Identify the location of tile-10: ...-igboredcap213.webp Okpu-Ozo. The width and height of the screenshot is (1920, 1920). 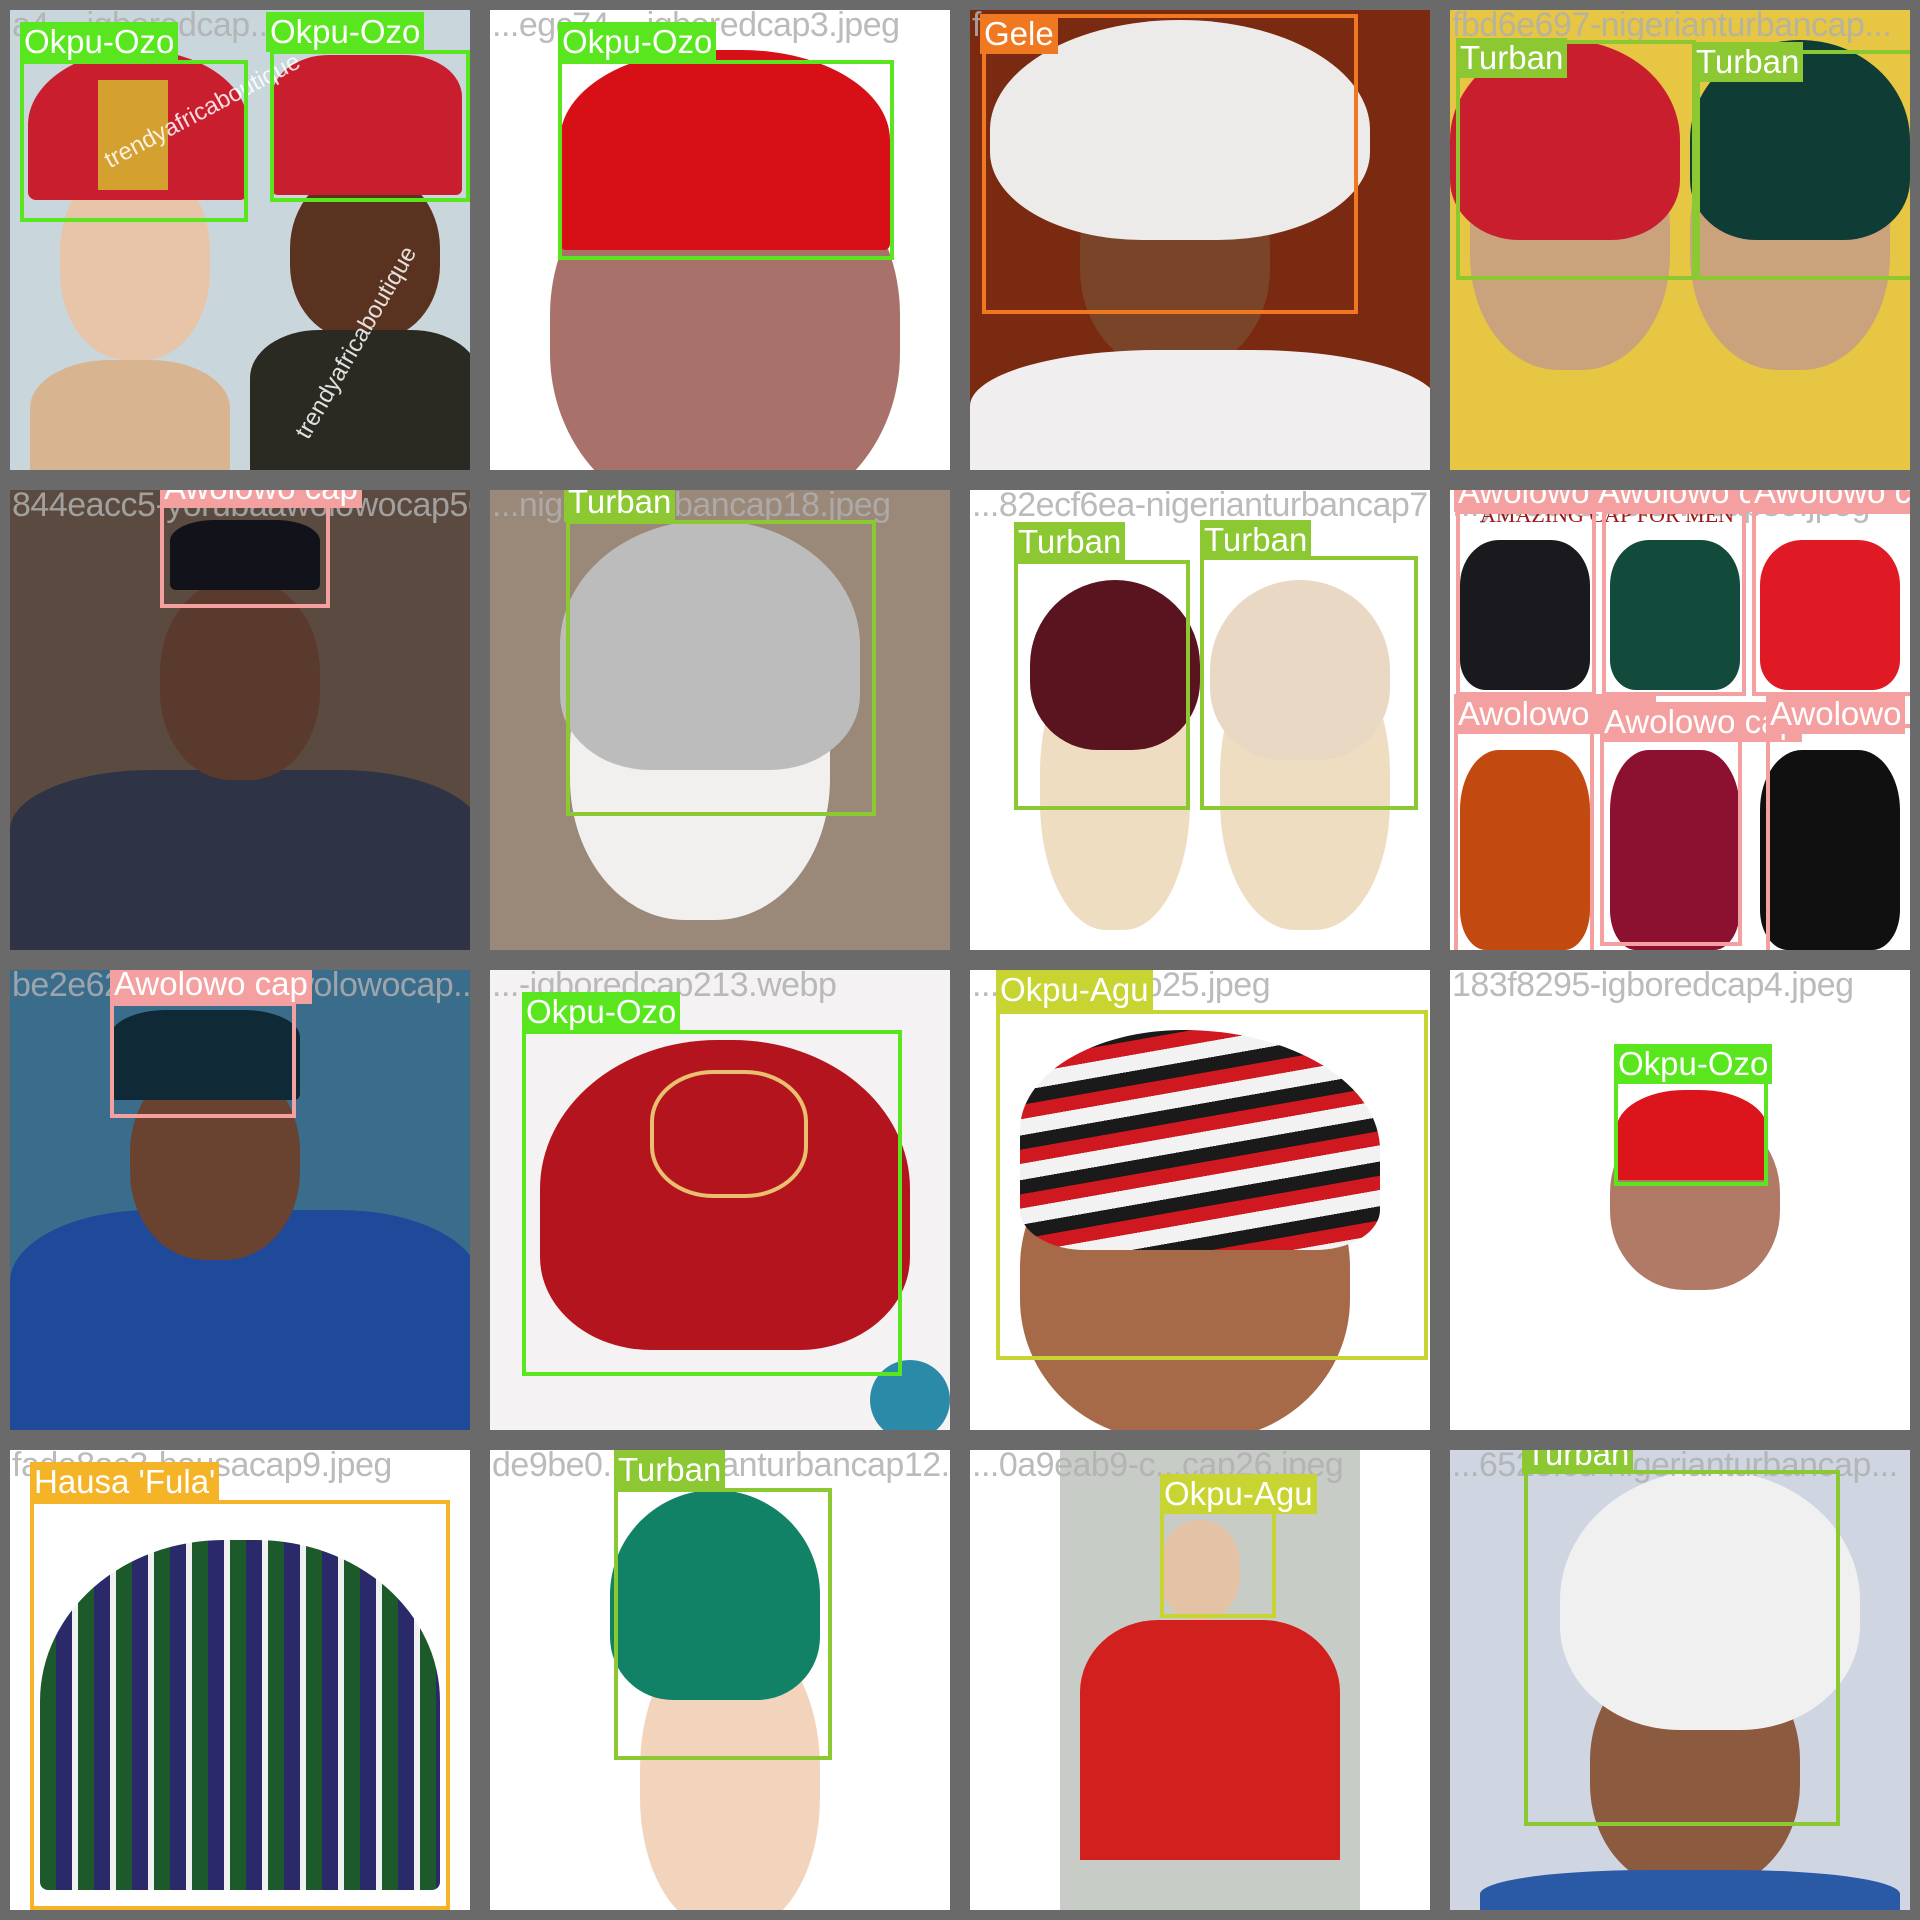
(720, 1200).